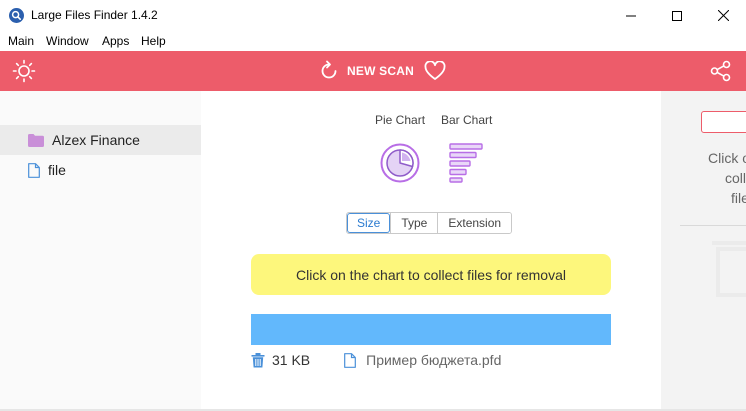  What do you see at coordinates (431, 329) in the screenshot?
I see `size-chart-bar` at bounding box center [431, 329].